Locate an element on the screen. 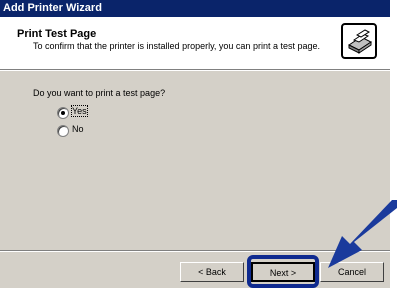  next-button-highlight is located at coordinates (283, 271).